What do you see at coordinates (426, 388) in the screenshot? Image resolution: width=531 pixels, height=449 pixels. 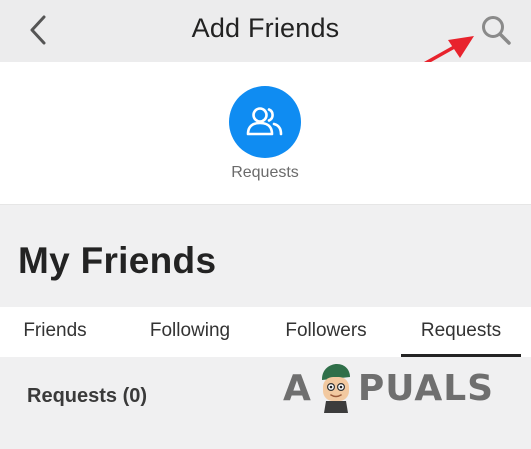 I see `watermark-right-text: PUALS` at bounding box center [426, 388].